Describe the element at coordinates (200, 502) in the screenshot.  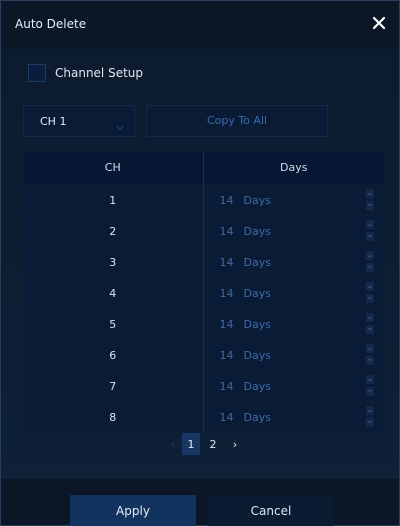
I see `footer-bar` at that location.